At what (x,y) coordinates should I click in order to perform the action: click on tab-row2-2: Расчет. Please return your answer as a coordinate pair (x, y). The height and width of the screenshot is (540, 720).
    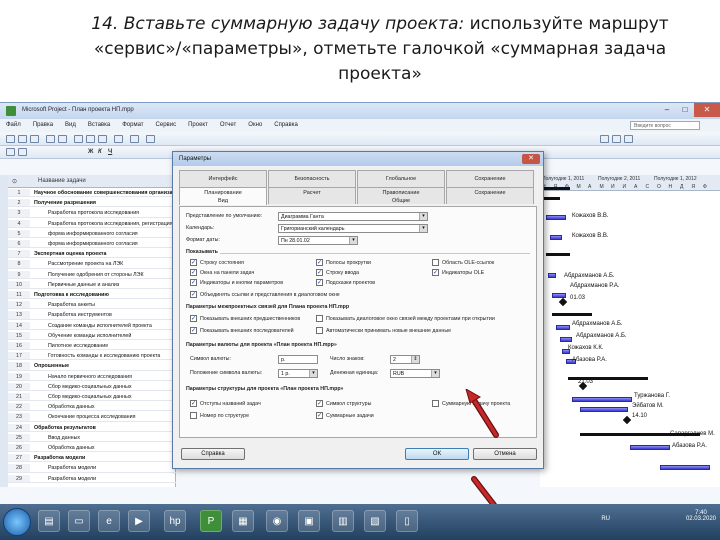
    Looking at the image, I should click on (312, 195).